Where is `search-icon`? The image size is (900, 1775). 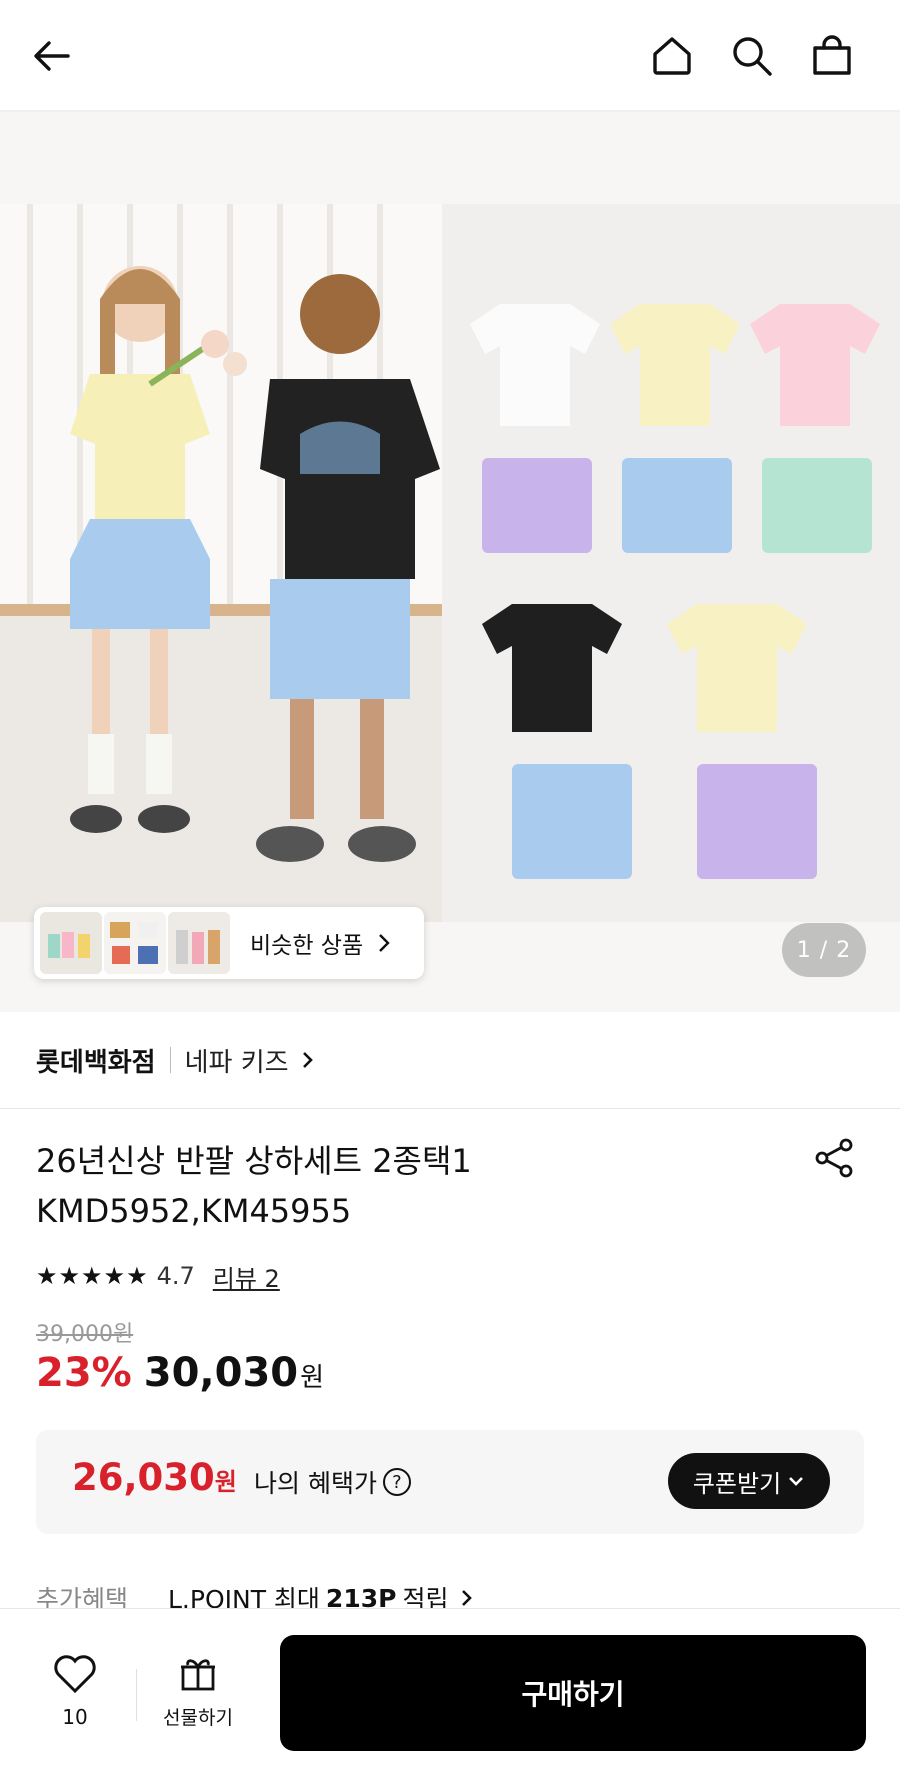 search-icon is located at coordinates (752, 56).